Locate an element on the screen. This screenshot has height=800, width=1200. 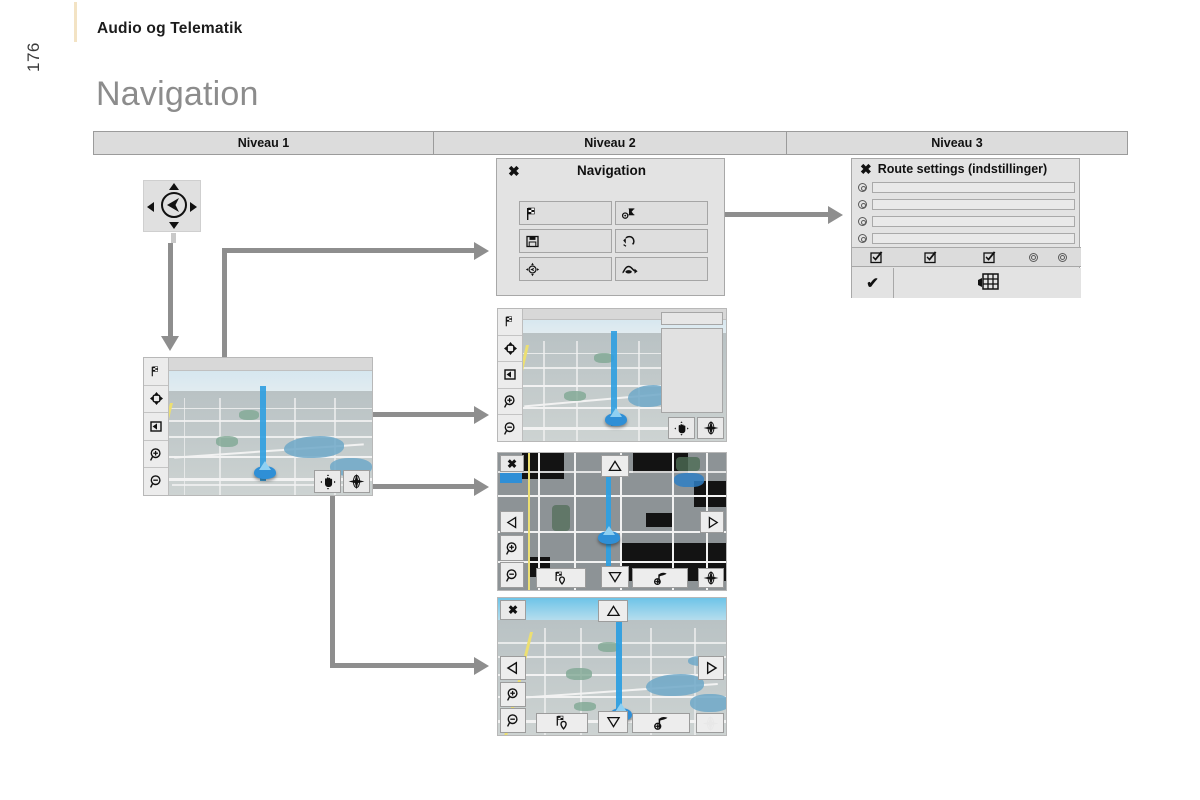
navigation-arrow-icon is located at coordinates (173, 205).